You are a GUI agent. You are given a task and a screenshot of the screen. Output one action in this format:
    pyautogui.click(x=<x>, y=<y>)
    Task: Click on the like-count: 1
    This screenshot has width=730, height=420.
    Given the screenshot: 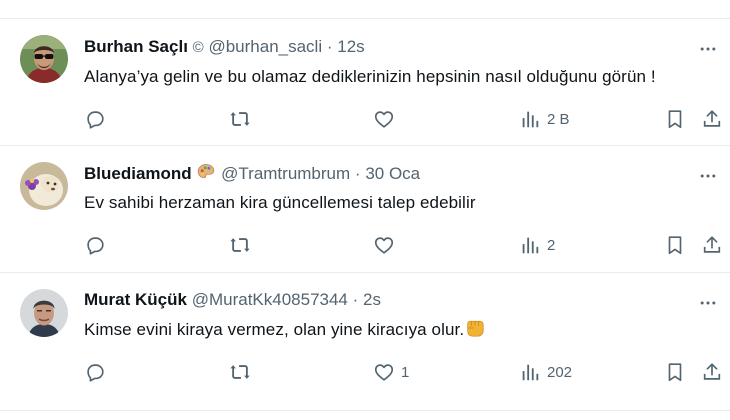 What is the action you would take?
    pyautogui.click(x=405, y=372)
    